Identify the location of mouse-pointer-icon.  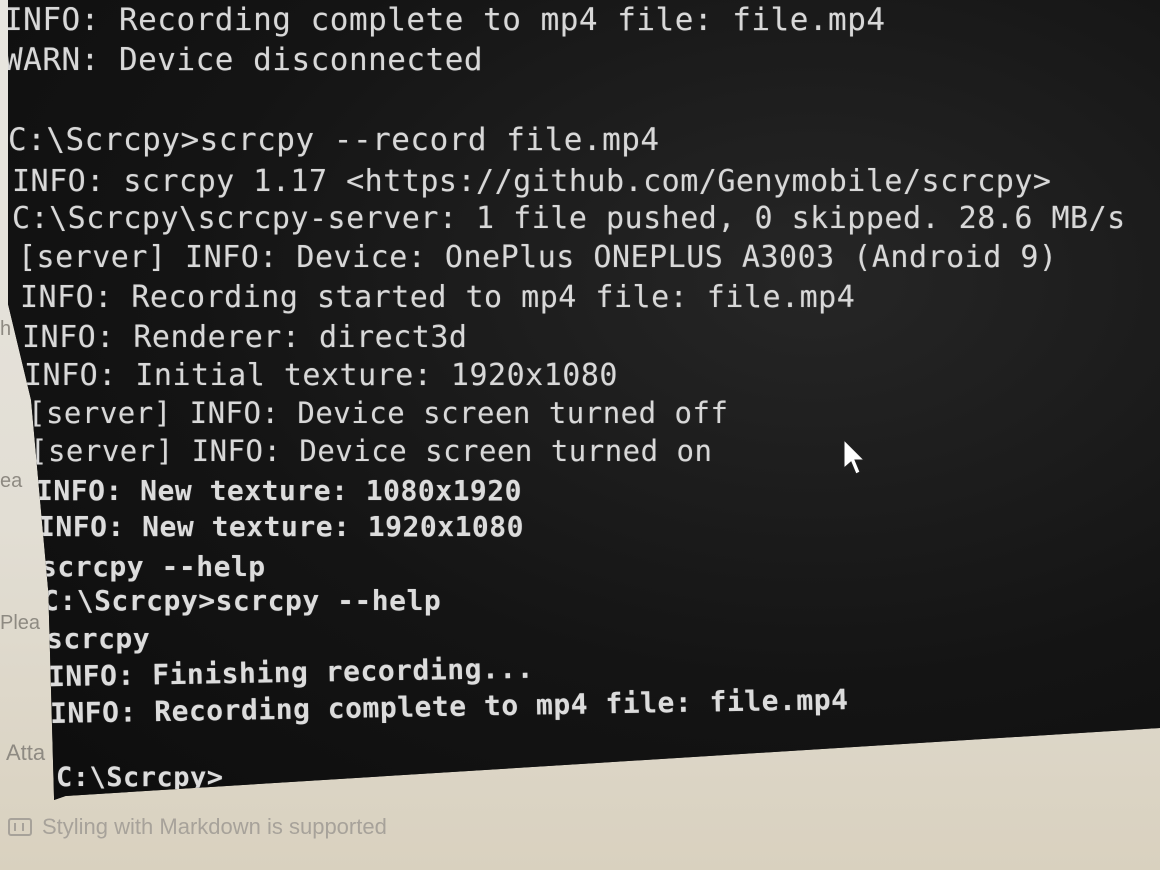
(854, 456).